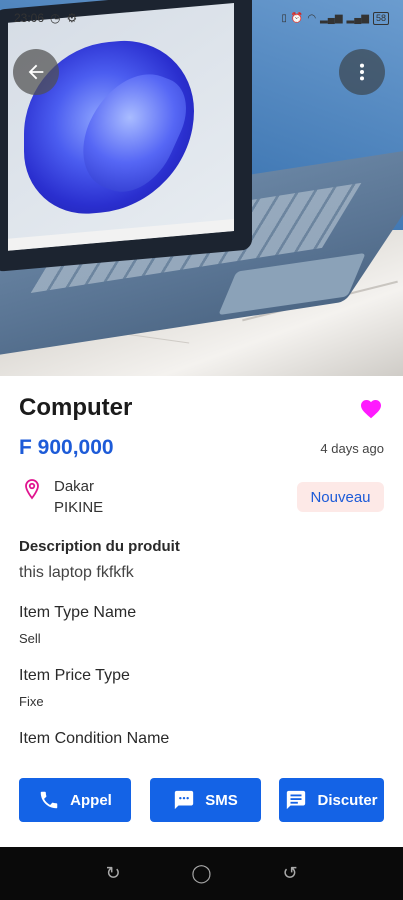  What do you see at coordinates (49, 800) in the screenshot?
I see `phone-icon` at bounding box center [49, 800].